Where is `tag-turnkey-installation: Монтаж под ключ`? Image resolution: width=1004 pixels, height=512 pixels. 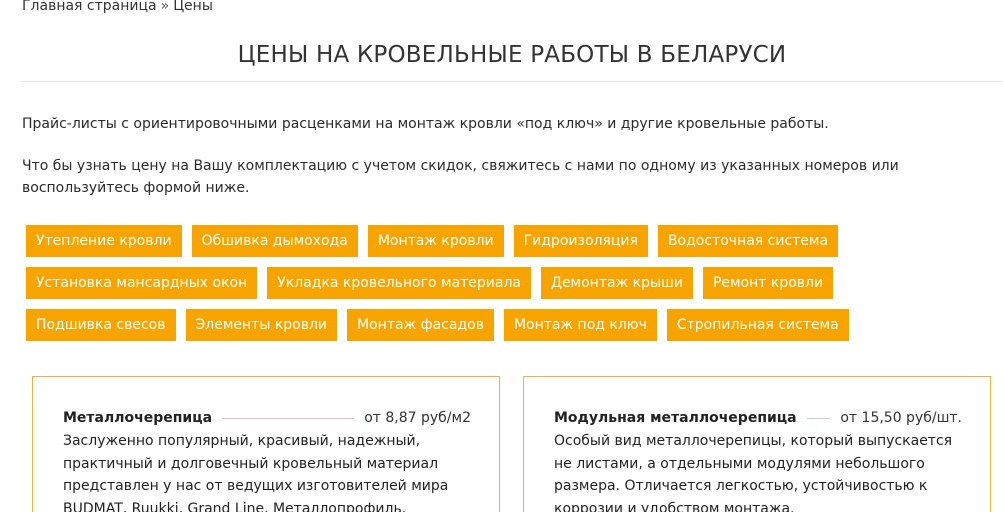
tag-turnkey-installation: Монтаж под ключ is located at coordinates (580, 325).